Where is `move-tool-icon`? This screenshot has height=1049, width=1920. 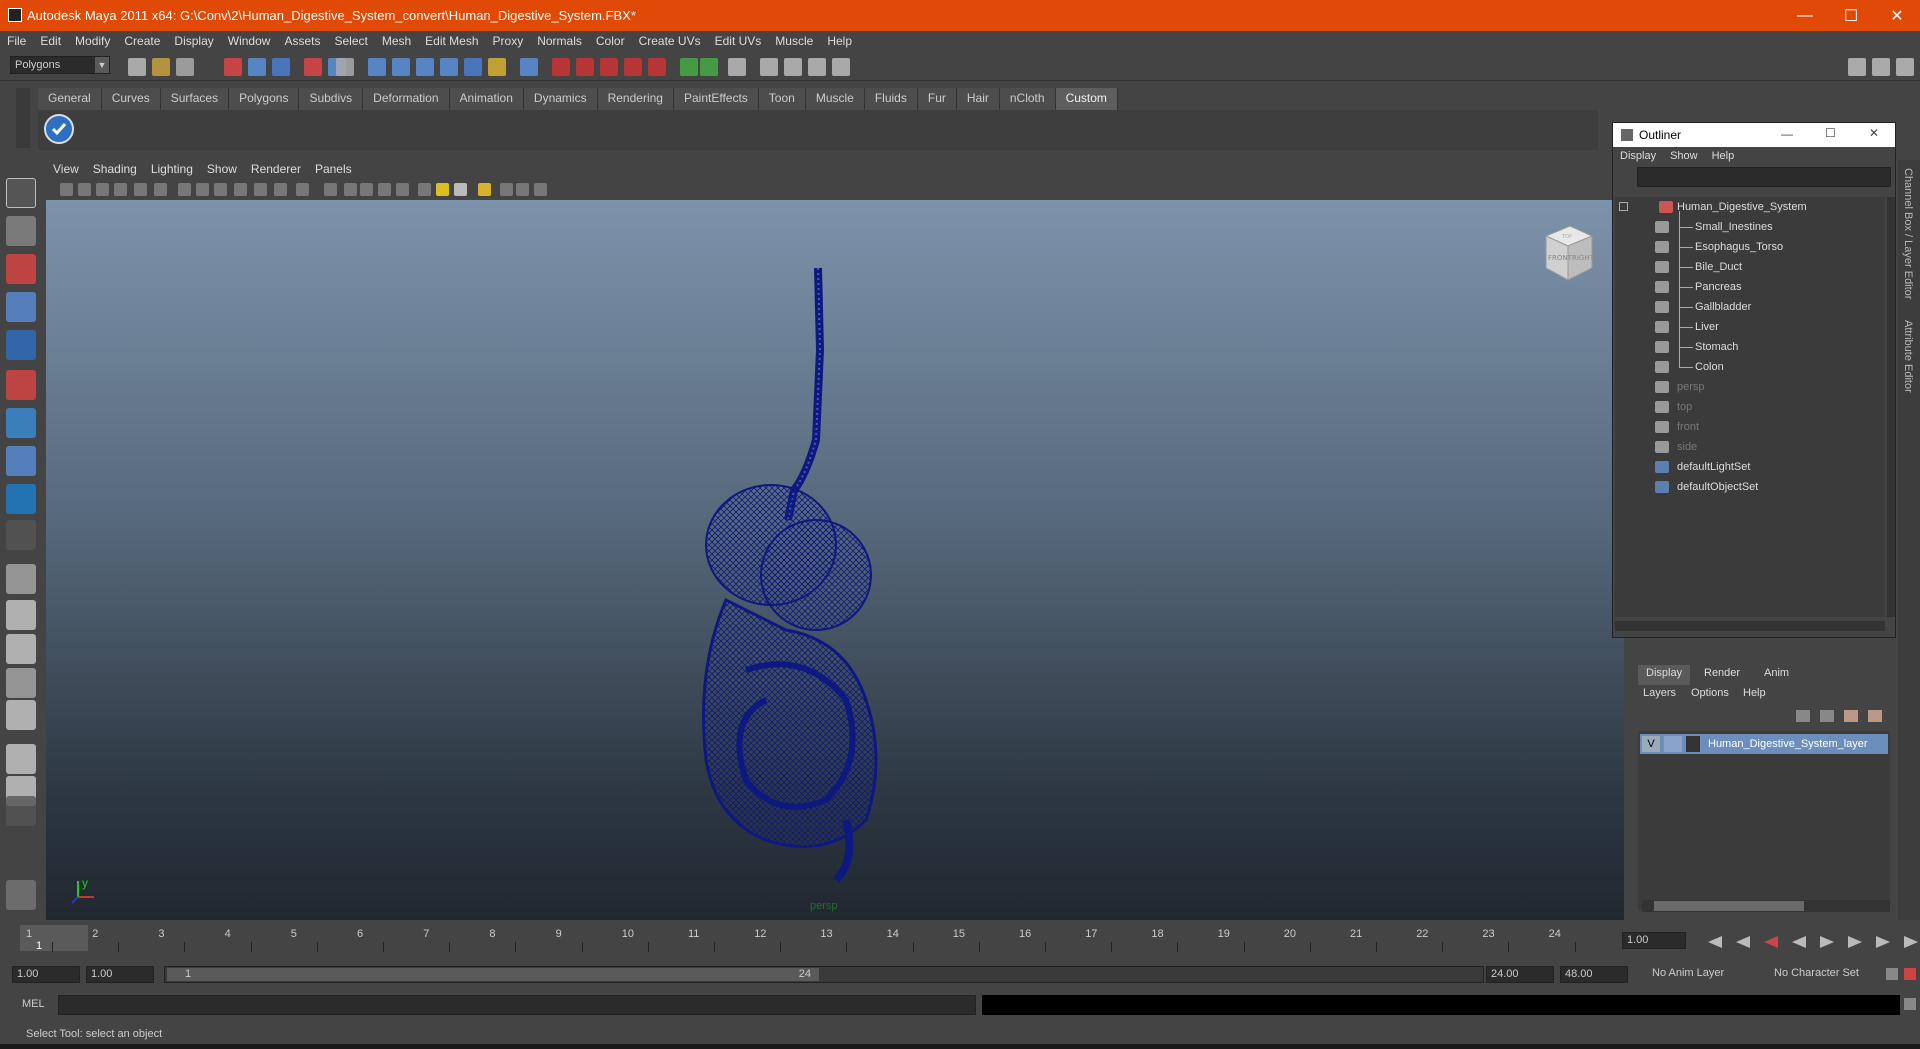
move-tool-icon is located at coordinates (21, 307).